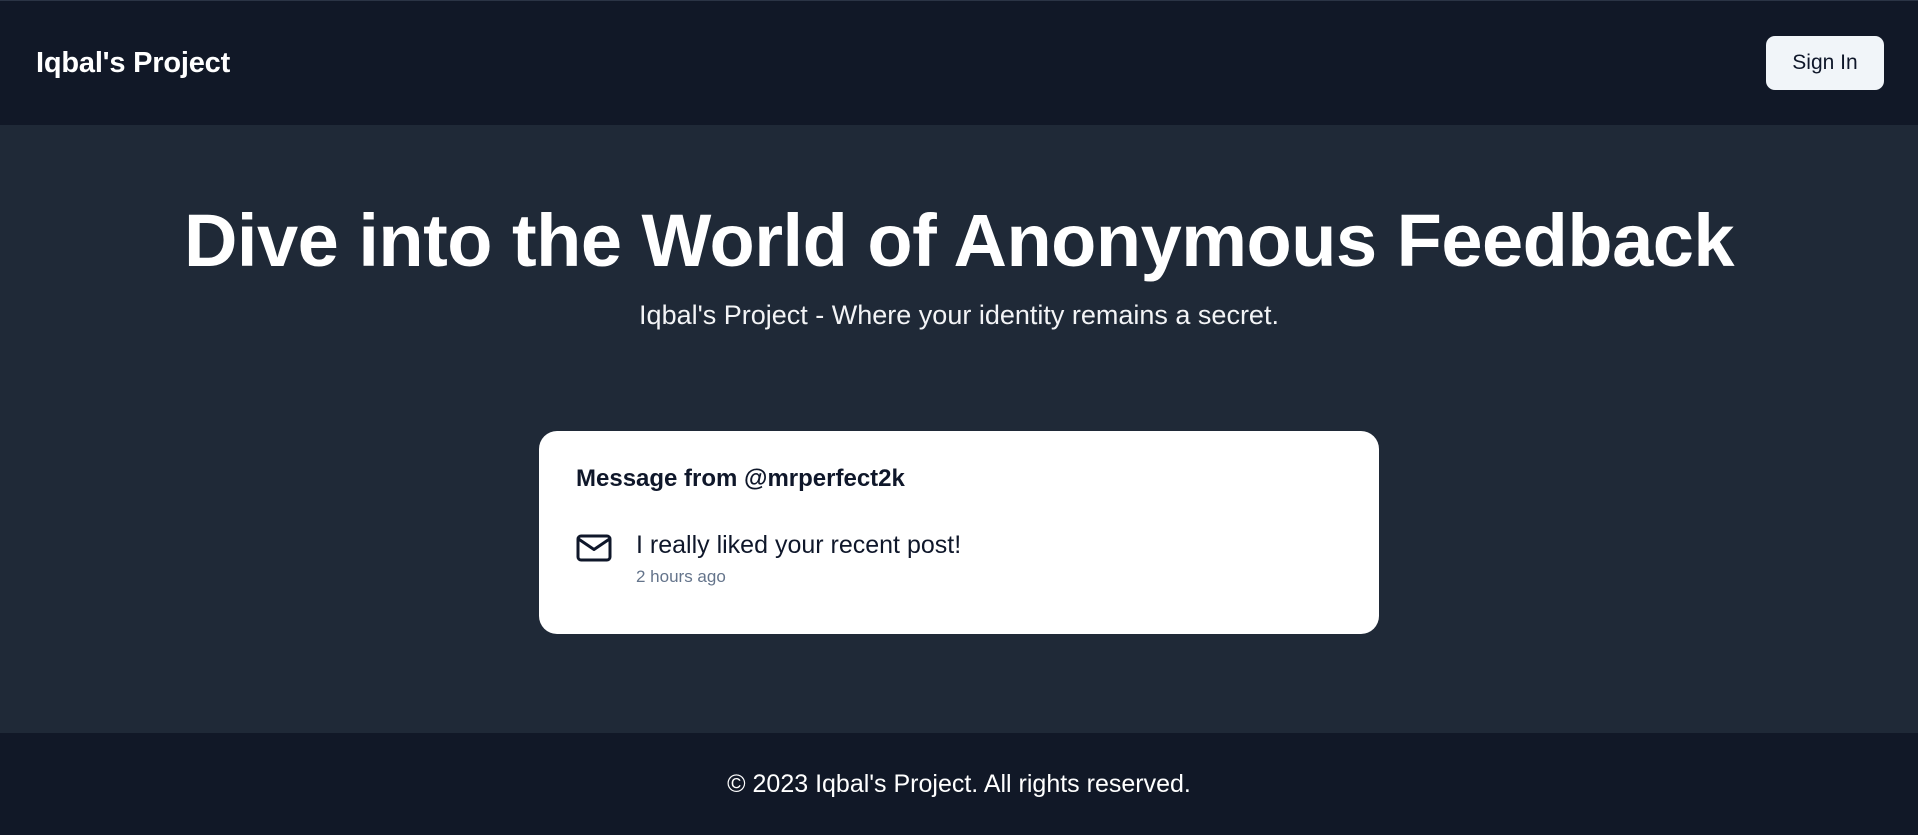 This screenshot has width=1918, height=835. I want to click on message-text: I really liked your recent post!, so click(799, 544).